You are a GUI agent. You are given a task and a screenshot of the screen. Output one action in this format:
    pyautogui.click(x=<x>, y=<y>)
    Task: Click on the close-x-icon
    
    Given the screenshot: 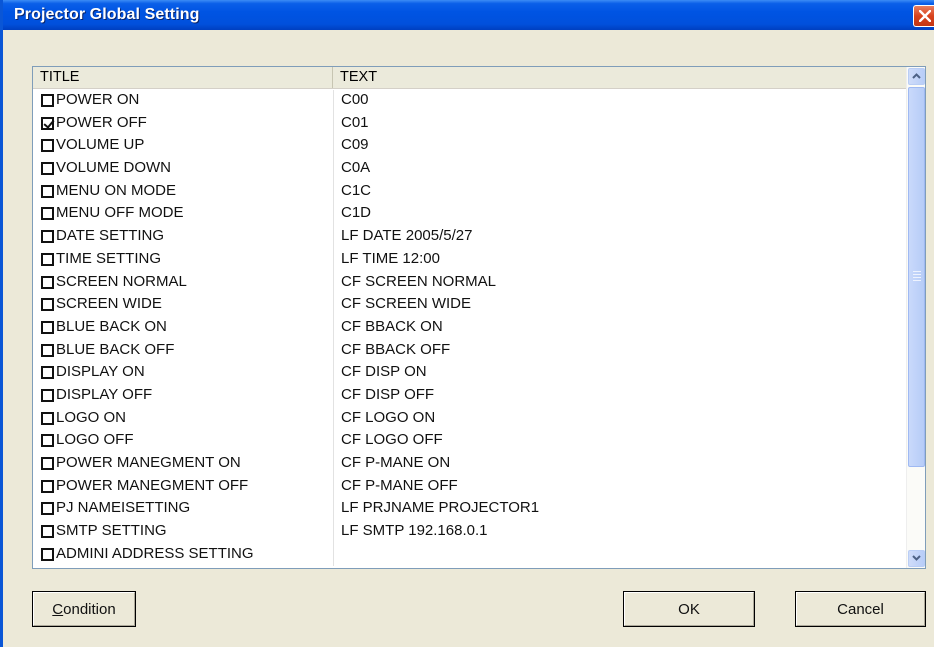 What is the action you would take?
    pyautogui.click(x=925, y=16)
    